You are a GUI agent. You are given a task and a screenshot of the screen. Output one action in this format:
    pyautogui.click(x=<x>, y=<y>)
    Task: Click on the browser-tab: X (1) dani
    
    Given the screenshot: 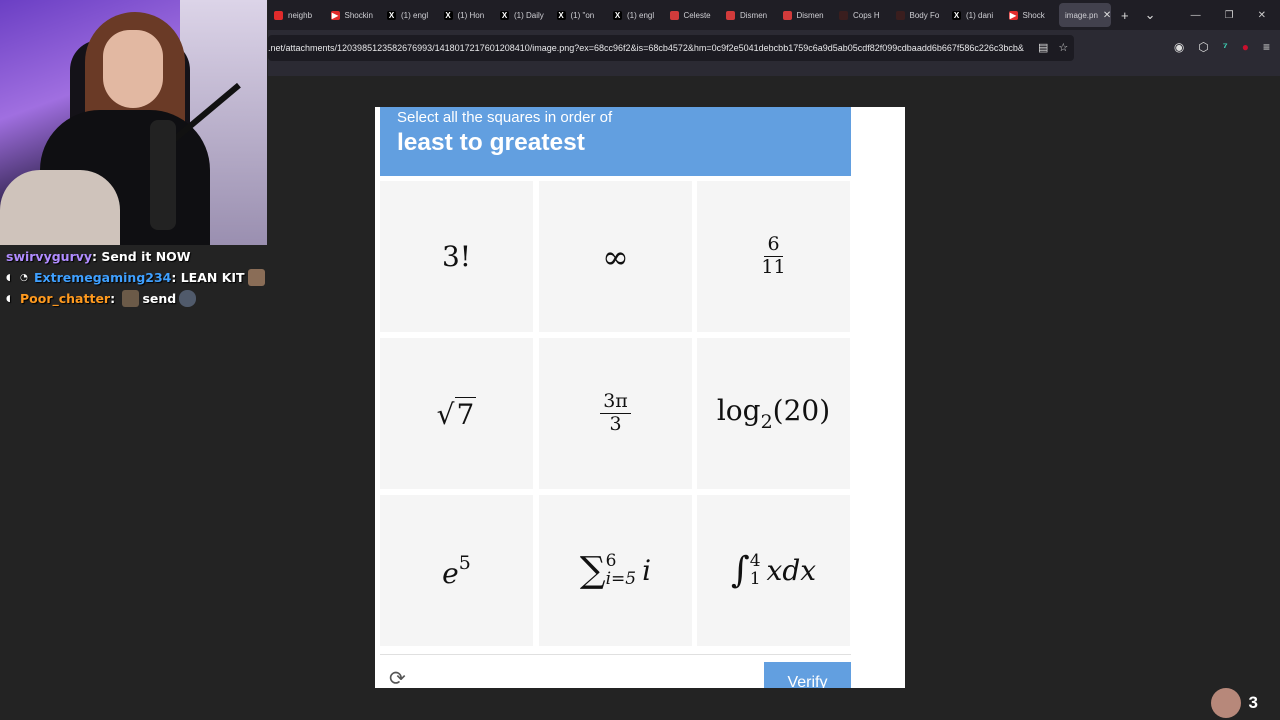 What is the action you would take?
    pyautogui.click(x=974, y=15)
    